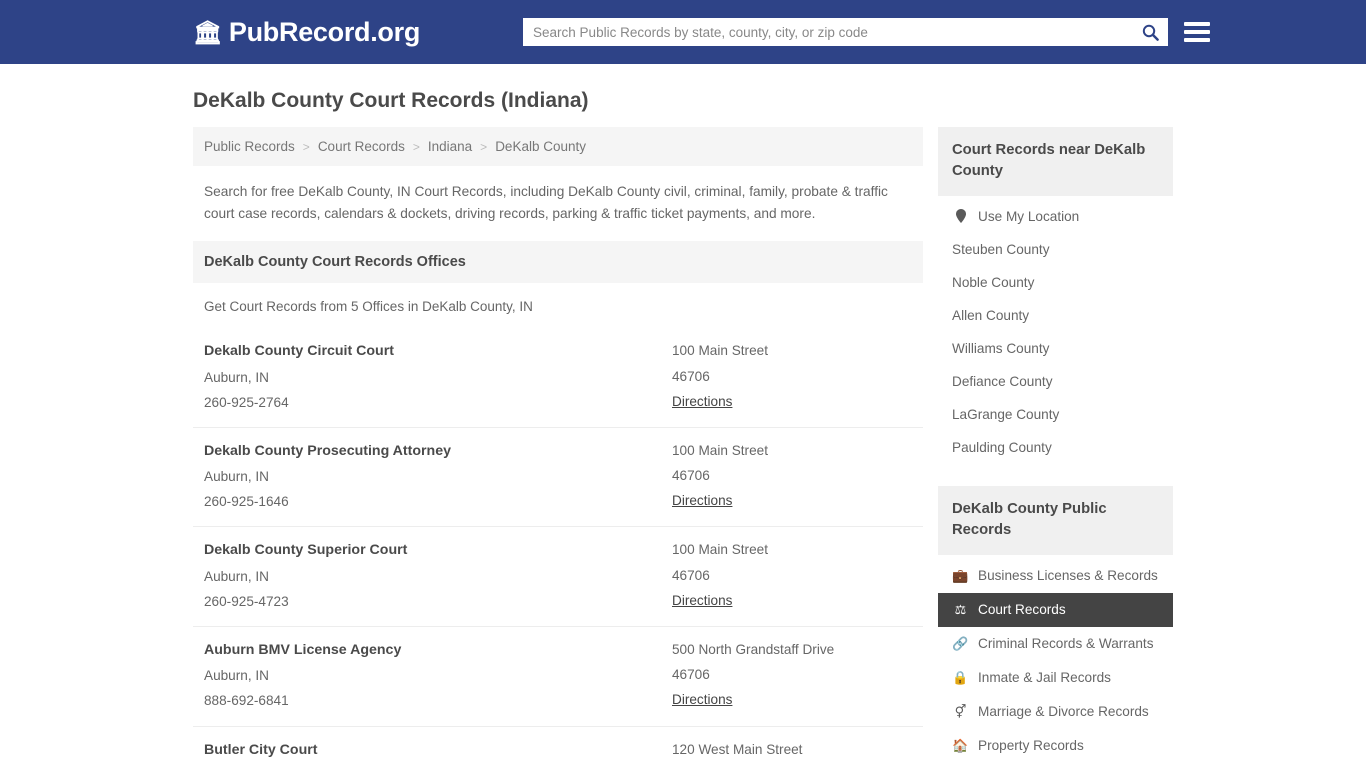  Describe the element at coordinates (246, 701) in the screenshot. I see `office-phone: 888-692-6841` at that location.